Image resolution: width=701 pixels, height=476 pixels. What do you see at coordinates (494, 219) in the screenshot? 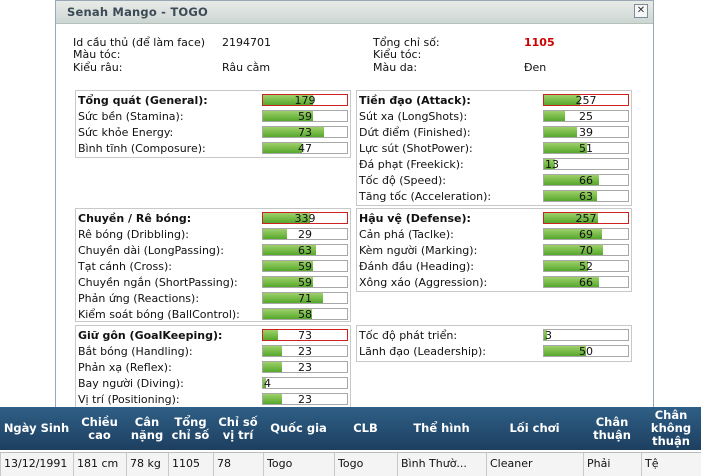
I see `defense-total-row: Hậu vệ (Defense): 257` at bounding box center [494, 219].